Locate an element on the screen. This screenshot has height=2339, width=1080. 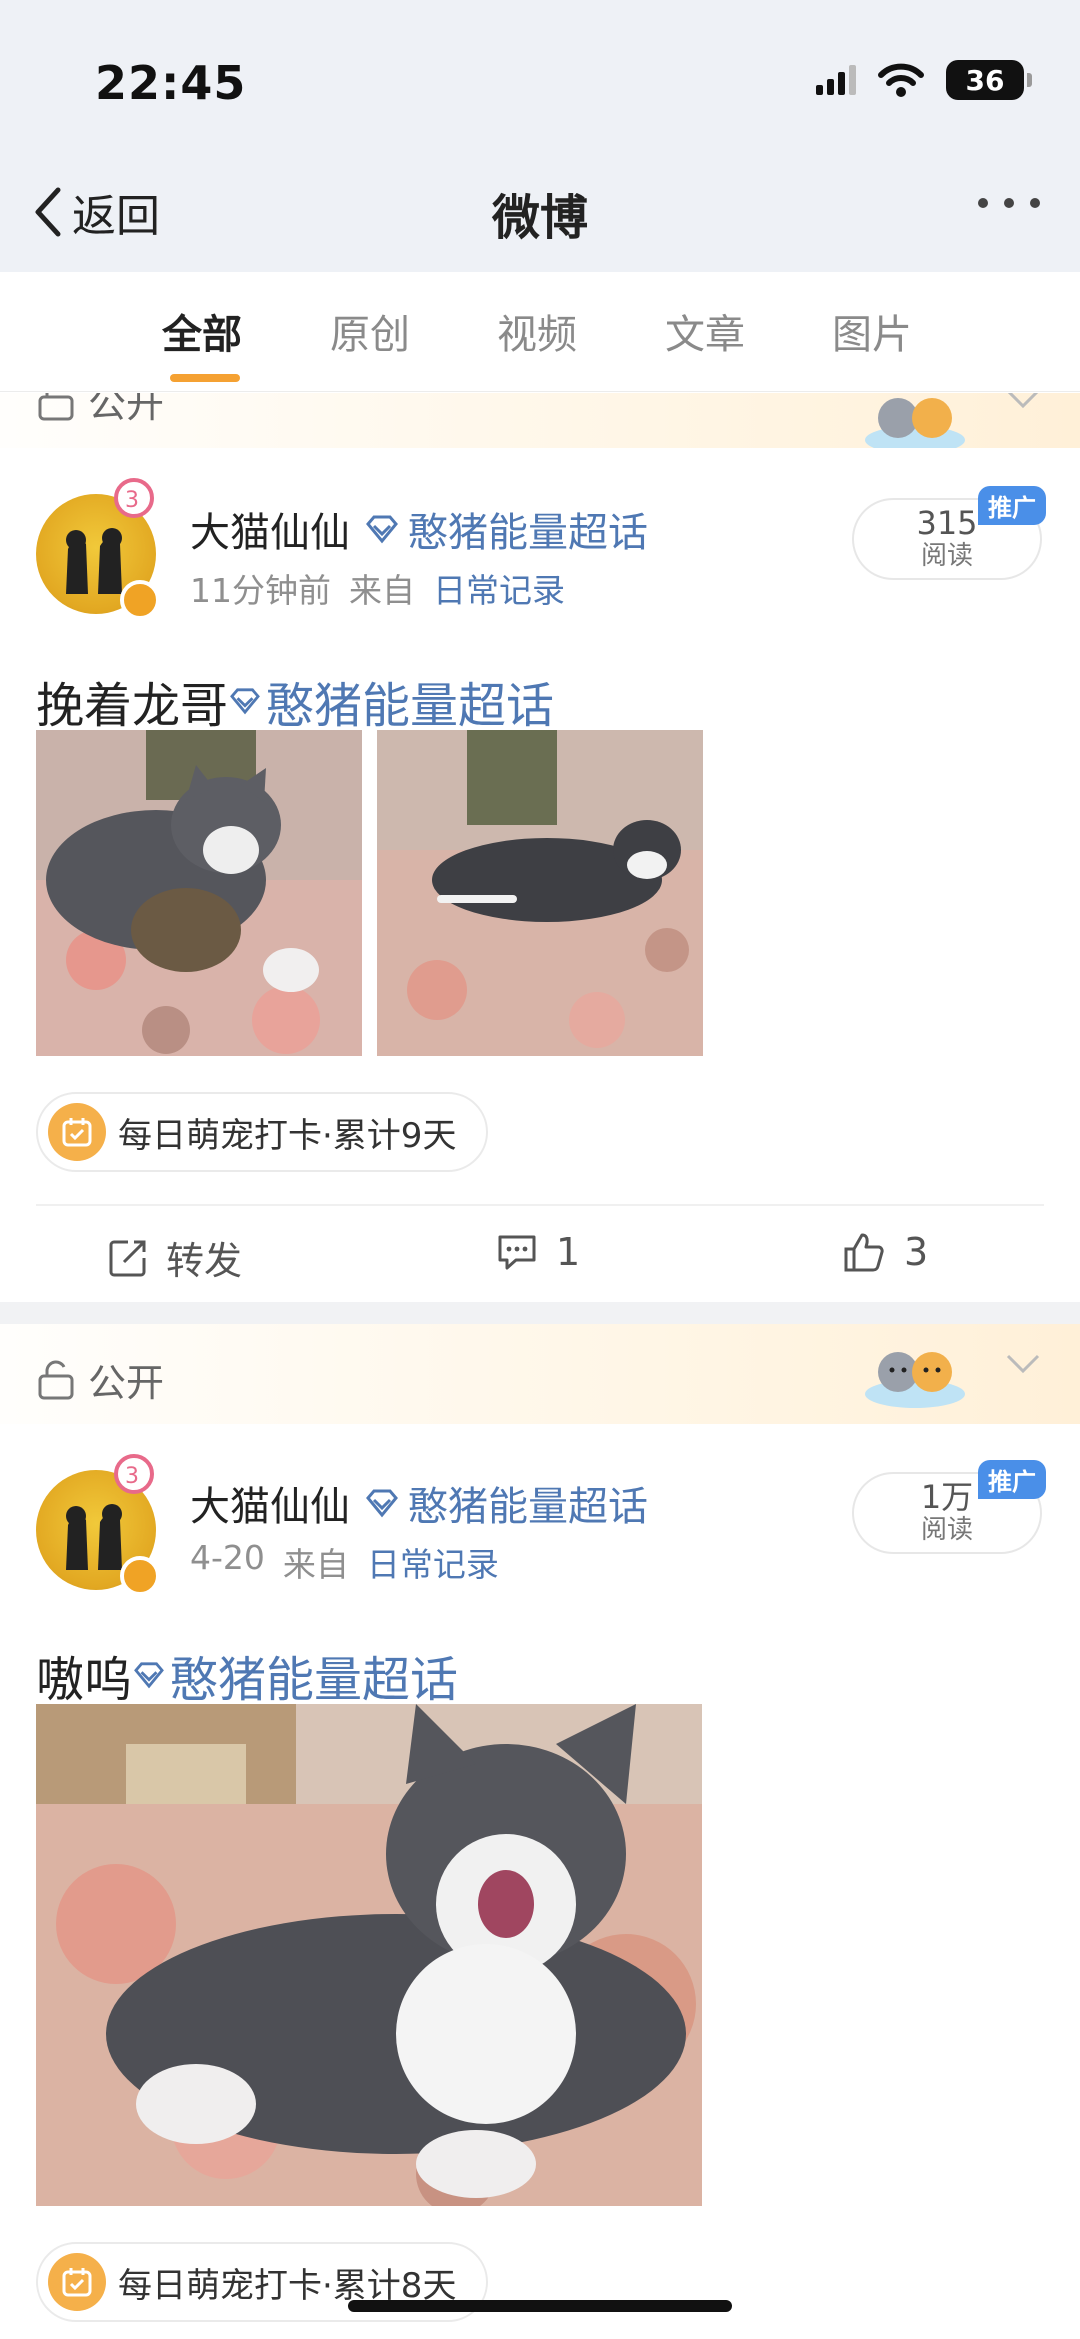
read-count-badge: 1万 阅读 推广 is located at coordinates (949, 1507).